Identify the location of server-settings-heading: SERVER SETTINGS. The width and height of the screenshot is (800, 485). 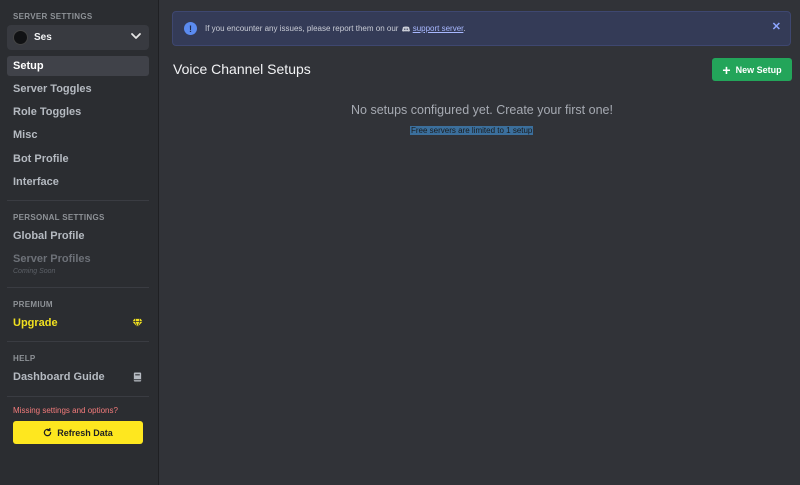
(53, 16).